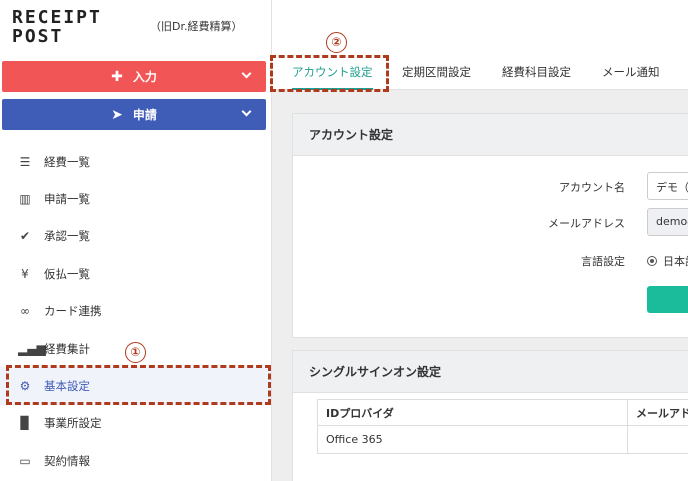  Describe the element at coordinates (32, 348) in the screenshot. I see `signal-bars-icon: ▂▄▆` at that location.